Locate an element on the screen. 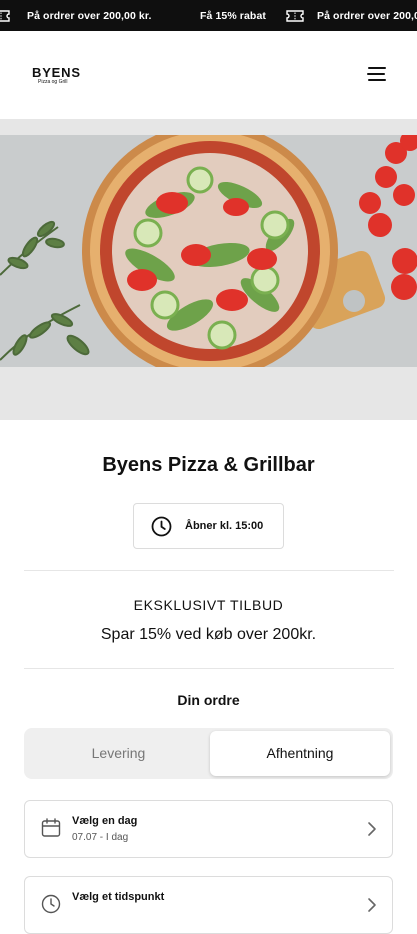 Image resolution: width=417 pixels, height=934 pixels. opening-hours-badge: Åbner kl. 15:00 is located at coordinates (208, 526).